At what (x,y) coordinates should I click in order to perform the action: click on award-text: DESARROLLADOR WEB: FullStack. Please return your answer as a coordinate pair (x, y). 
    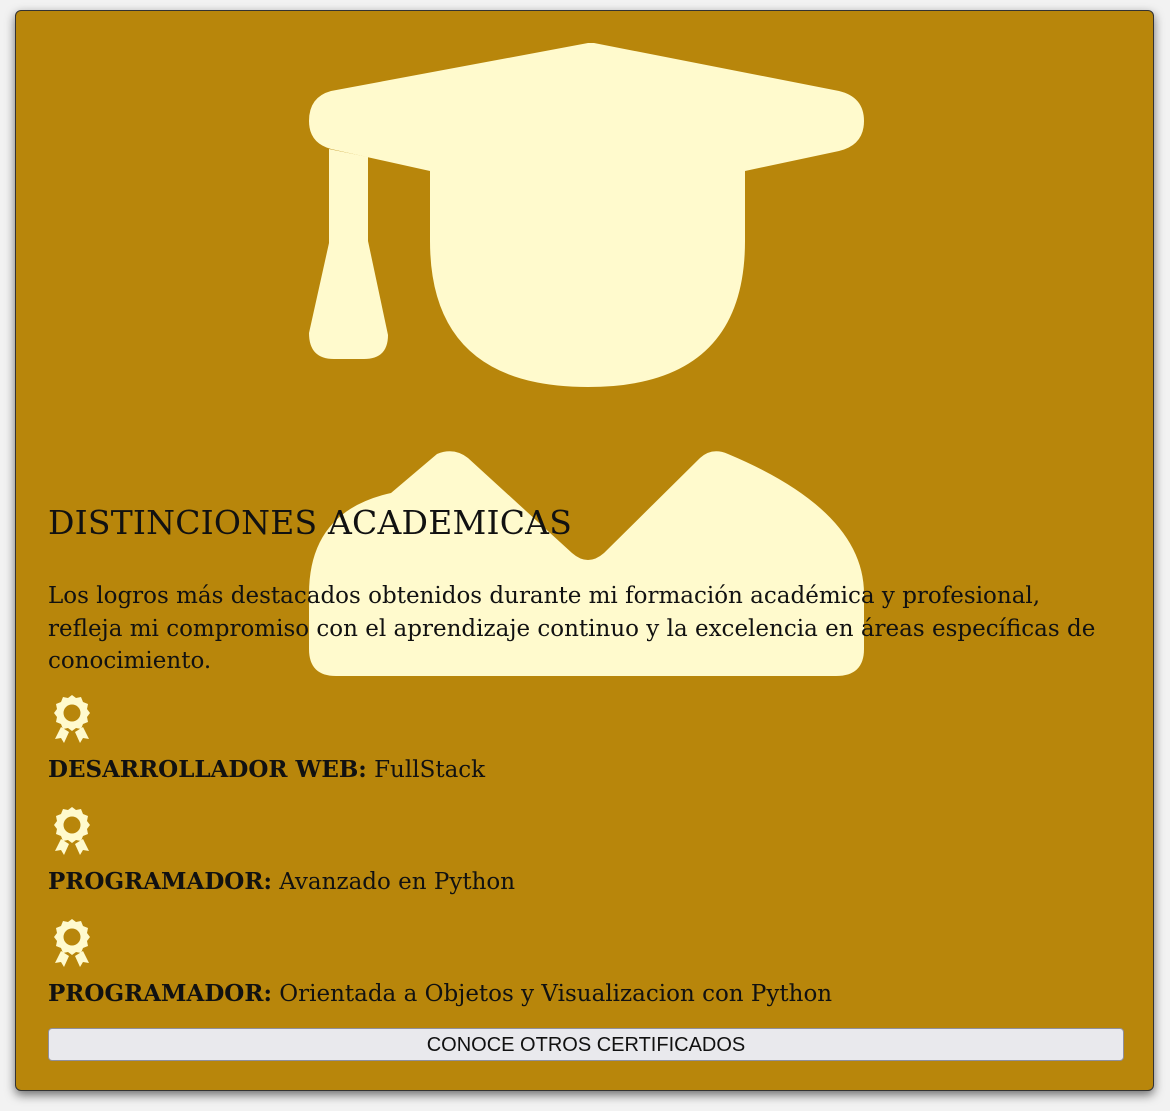
    Looking at the image, I should click on (266, 770).